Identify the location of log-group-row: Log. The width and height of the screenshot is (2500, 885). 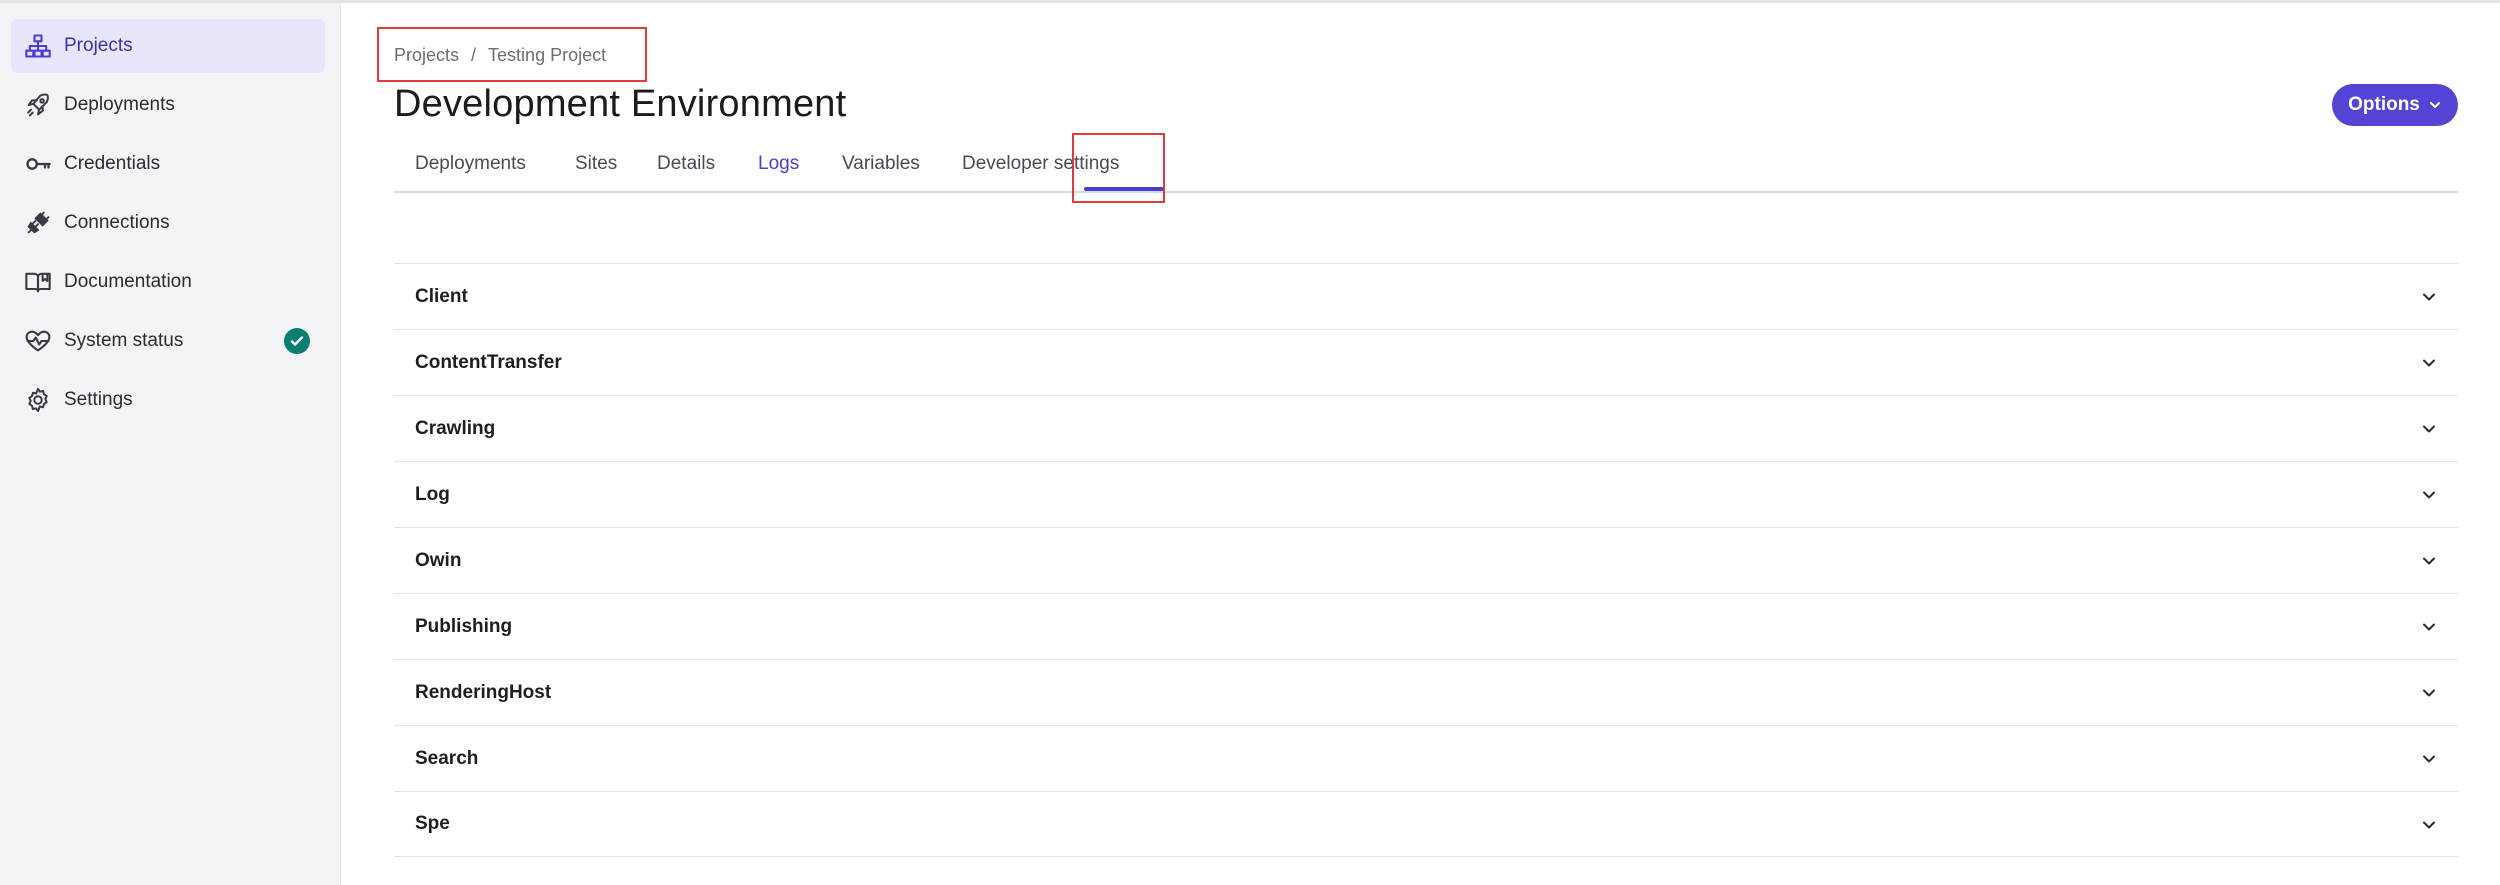
(1426, 494).